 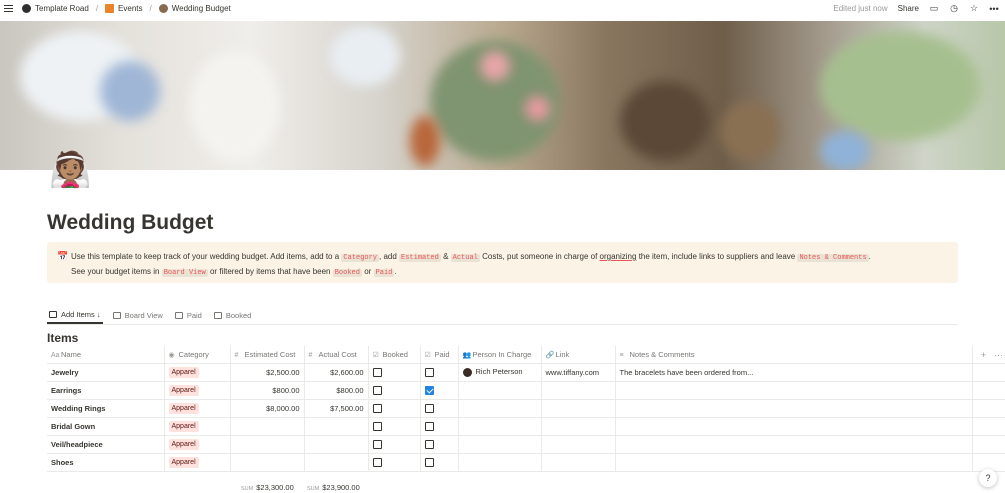 What do you see at coordinates (105, 426) in the screenshot?
I see `cell-name: Bridal Gown` at bounding box center [105, 426].